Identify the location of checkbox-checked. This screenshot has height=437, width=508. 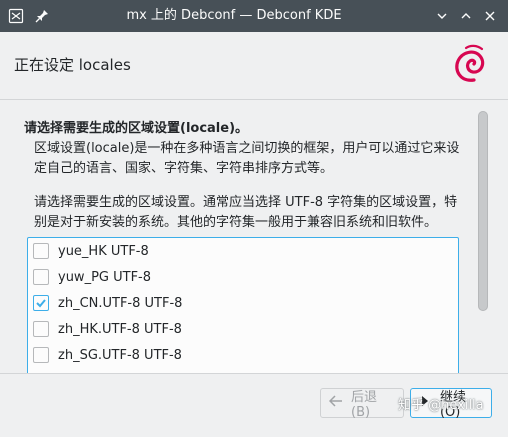
(41, 303).